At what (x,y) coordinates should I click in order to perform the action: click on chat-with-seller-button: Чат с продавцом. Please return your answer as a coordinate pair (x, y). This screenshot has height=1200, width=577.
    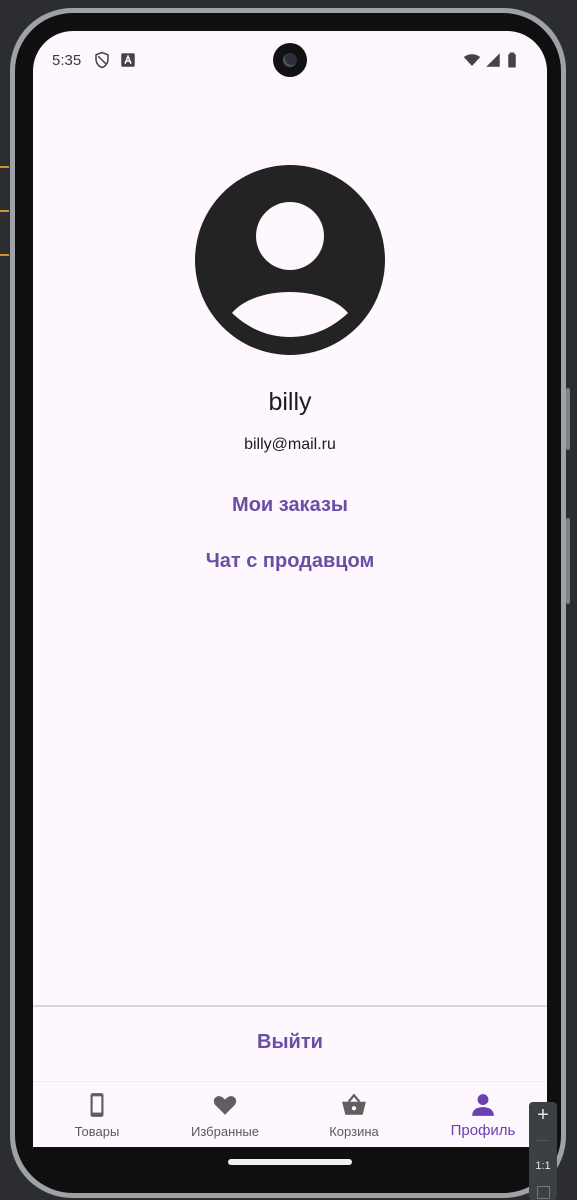
    Looking at the image, I should click on (290, 561).